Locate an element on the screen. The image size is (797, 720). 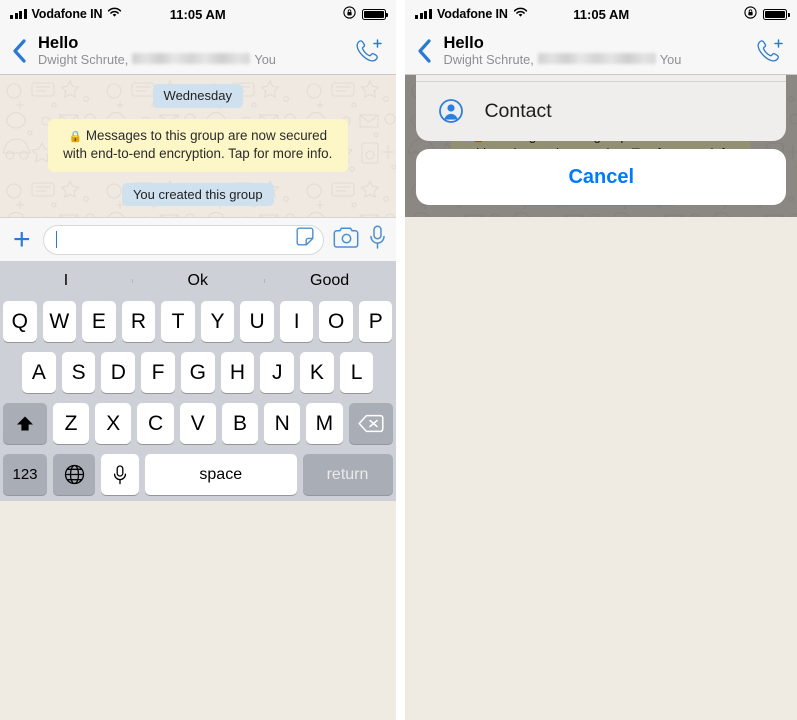
key-d: D is located at coordinates (118, 373).